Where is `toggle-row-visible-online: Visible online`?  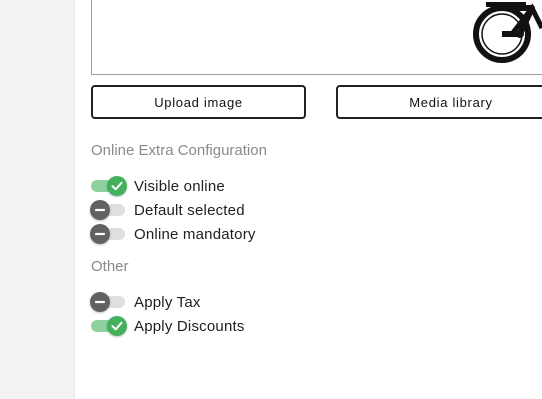
toggle-row-visible-online: Visible online is located at coordinates (157, 186).